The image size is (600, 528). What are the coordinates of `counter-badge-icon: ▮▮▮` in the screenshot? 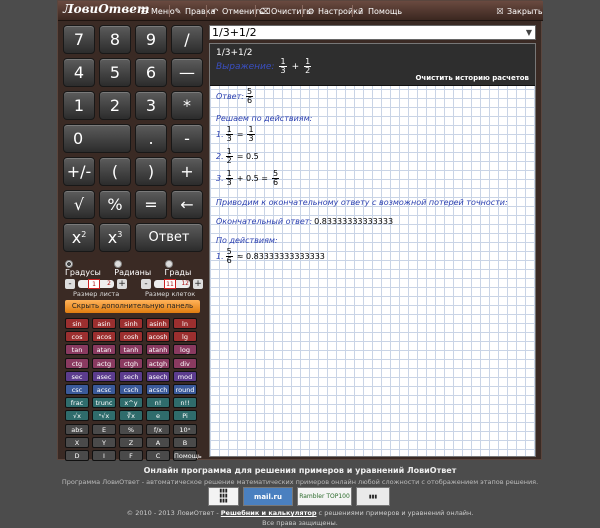 It's located at (373, 496).